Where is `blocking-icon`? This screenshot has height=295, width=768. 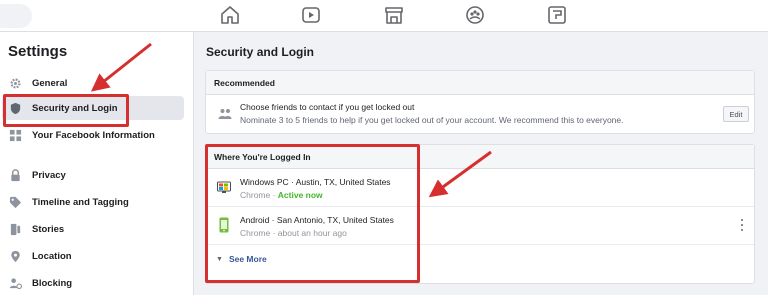 blocking-icon is located at coordinates (15, 283).